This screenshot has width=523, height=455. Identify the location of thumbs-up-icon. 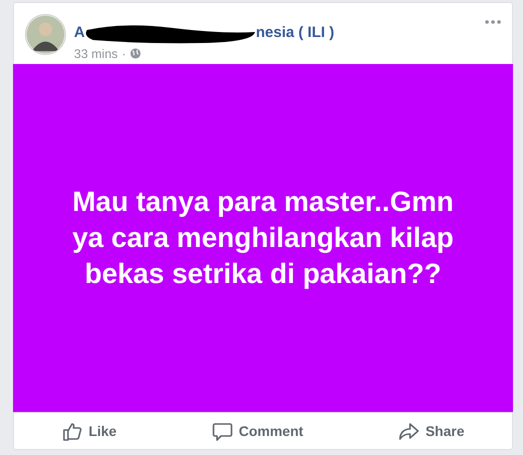
(72, 431).